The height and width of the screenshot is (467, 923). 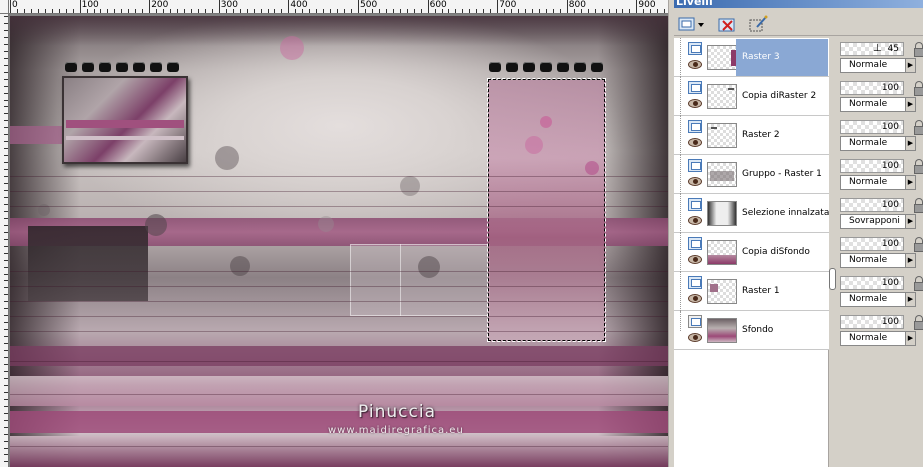 I want to click on layer-name-area: Raster 3, so click(x=782, y=57).